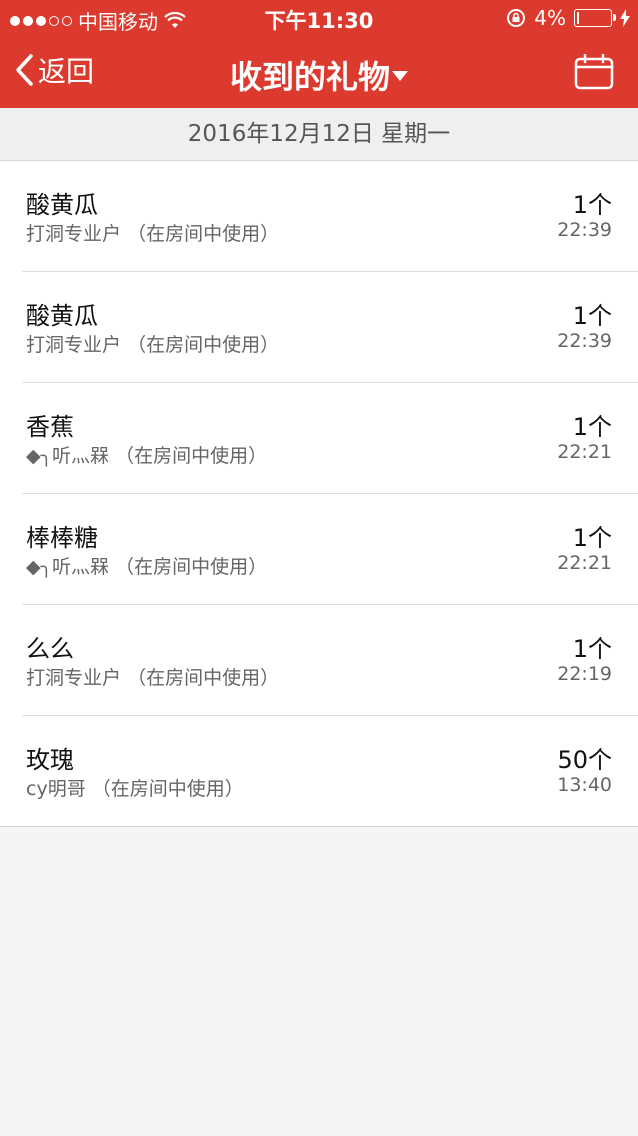  What do you see at coordinates (568, 18) in the screenshot?
I see `status-right: 4%` at bounding box center [568, 18].